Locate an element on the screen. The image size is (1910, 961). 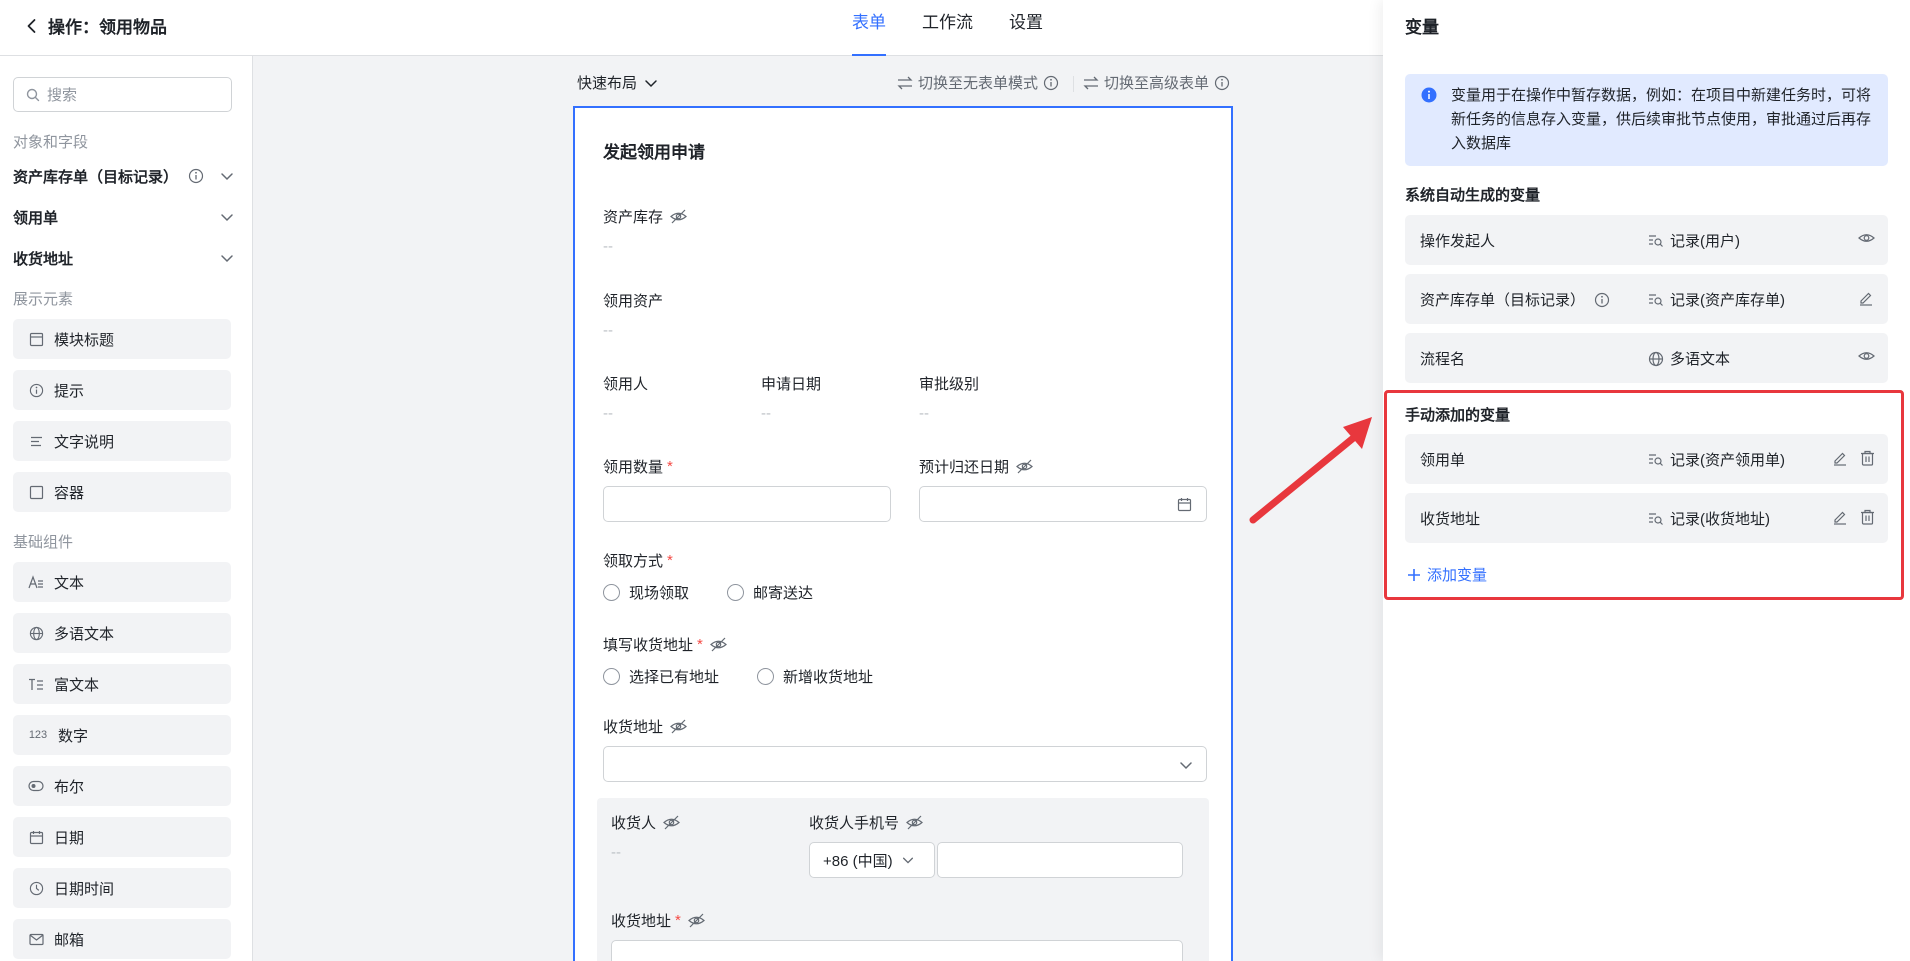
field-fill-address-label: 填写收货地址 * is located at coordinates (665, 644).